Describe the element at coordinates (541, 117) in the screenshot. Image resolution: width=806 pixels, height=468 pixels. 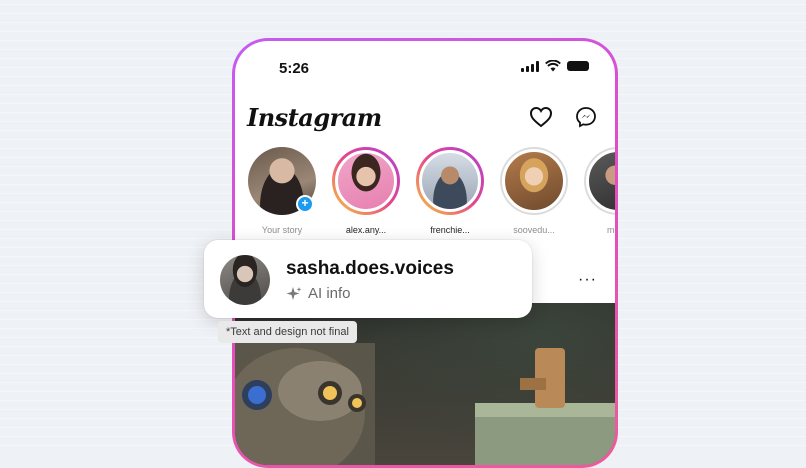
I see `heart-icon` at that location.